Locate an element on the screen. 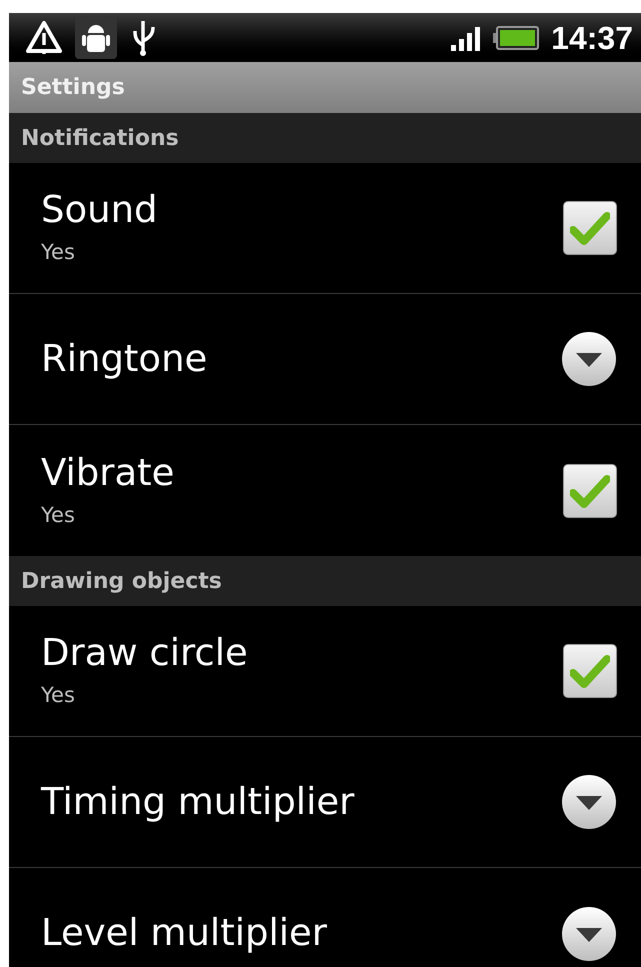 This screenshot has height=967, width=641. preference-row: Vibrate Yes is located at coordinates (325, 490).